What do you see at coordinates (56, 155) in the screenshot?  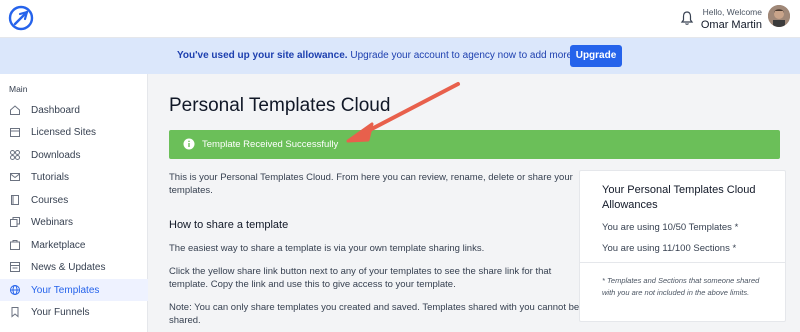 I see `sidebar-item-label: Downloads` at bounding box center [56, 155].